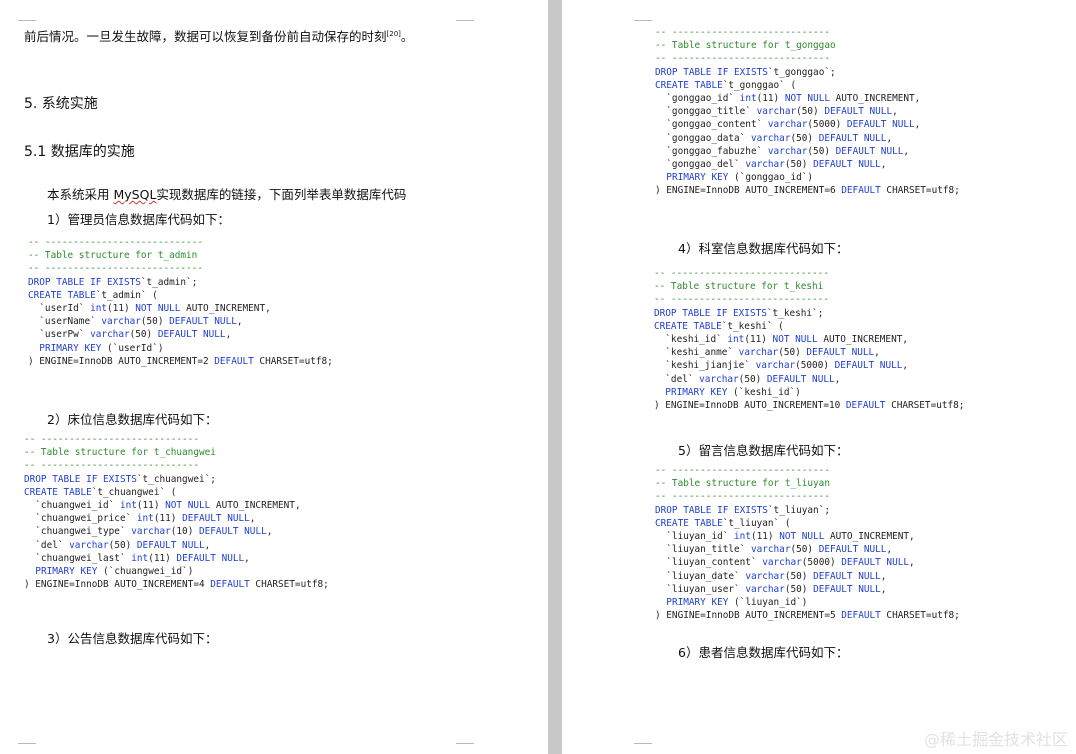 The height and width of the screenshot is (754, 1076). What do you see at coordinates (774, 138) in the screenshot?
I see `code-line: `gonggao_data` varchar(50) DEFAULT NULL,` at bounding box center [774, 138].